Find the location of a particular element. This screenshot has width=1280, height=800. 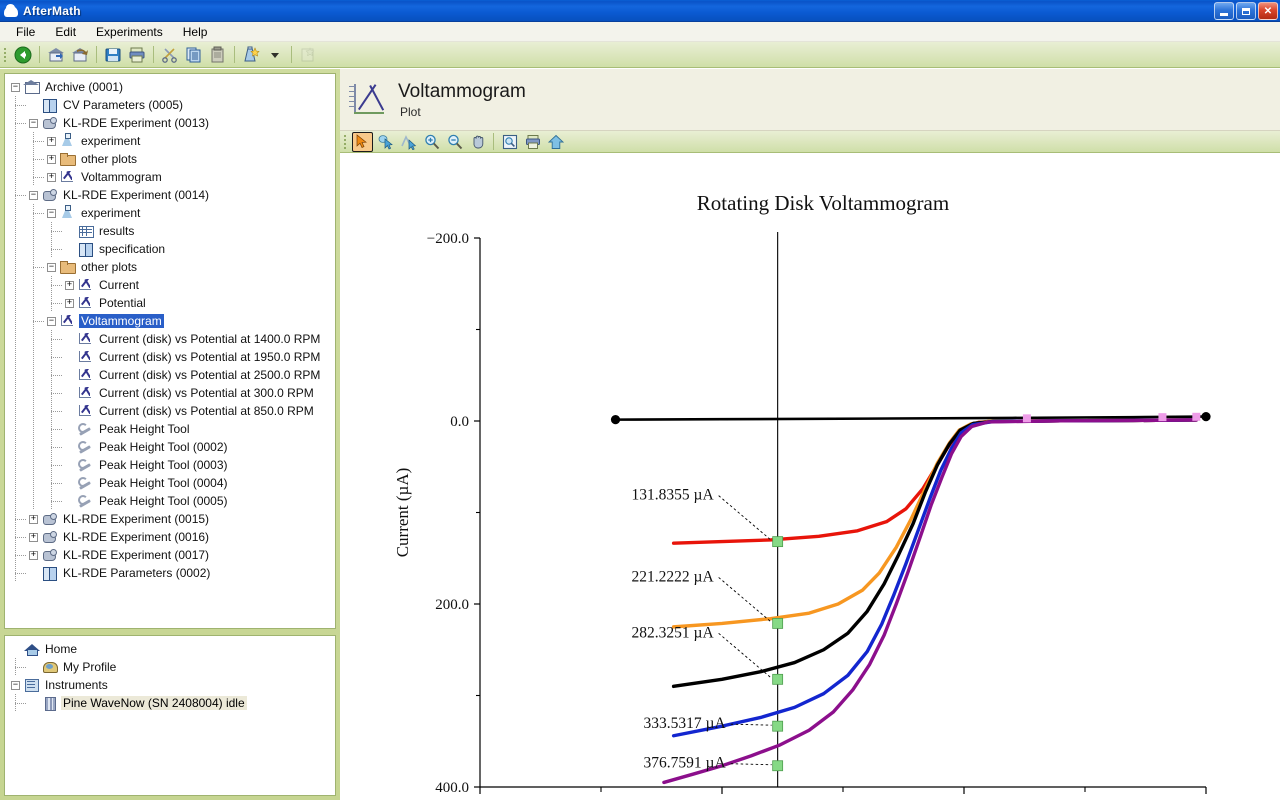

tree-item: Peak Height Tool (0004) is located at coordinates (170, 483).